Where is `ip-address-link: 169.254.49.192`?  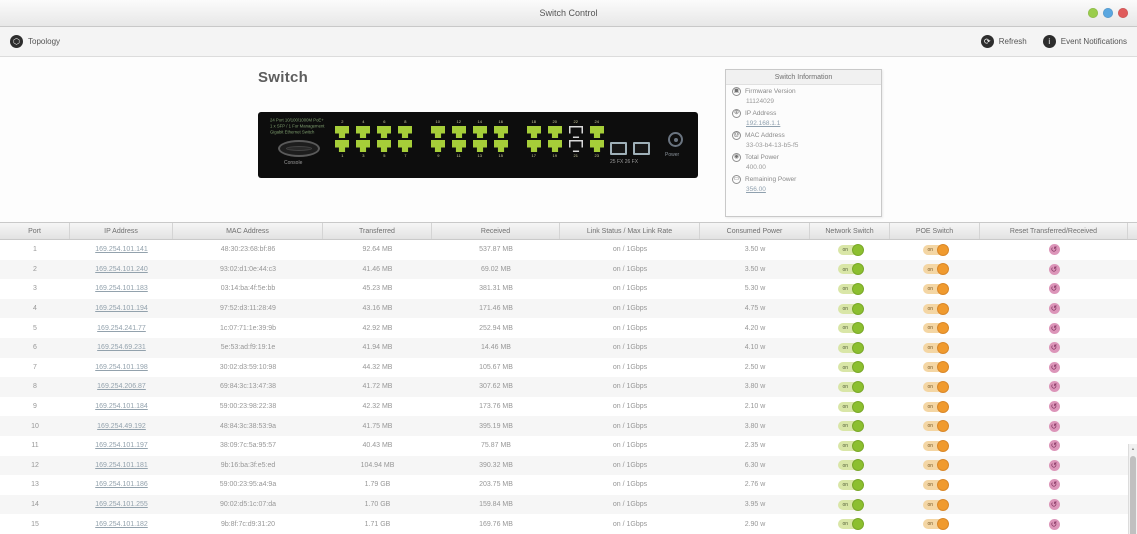 ip-address-link: 169.254.49.192 is located at coordinates (121, 426).